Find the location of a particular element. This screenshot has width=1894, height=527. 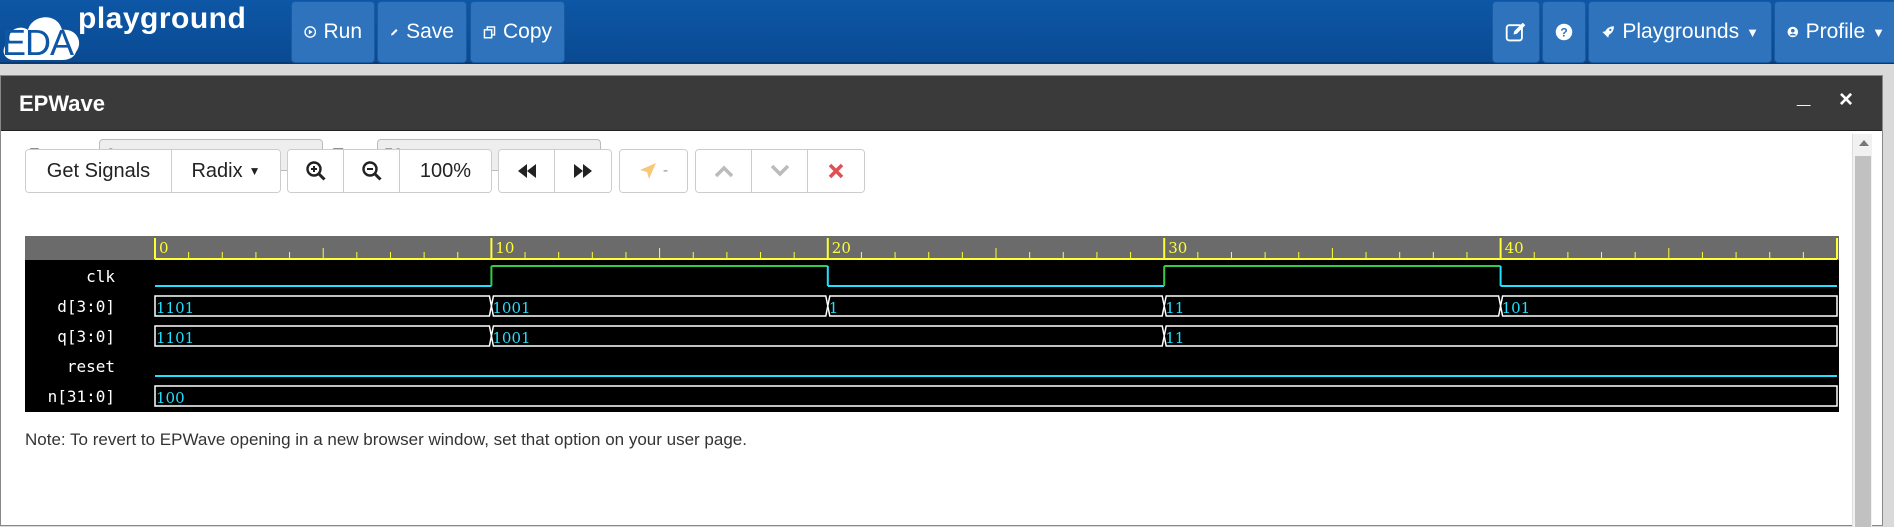

playgrounds-label: Playgrounds is located at coordinates (1681, 31).